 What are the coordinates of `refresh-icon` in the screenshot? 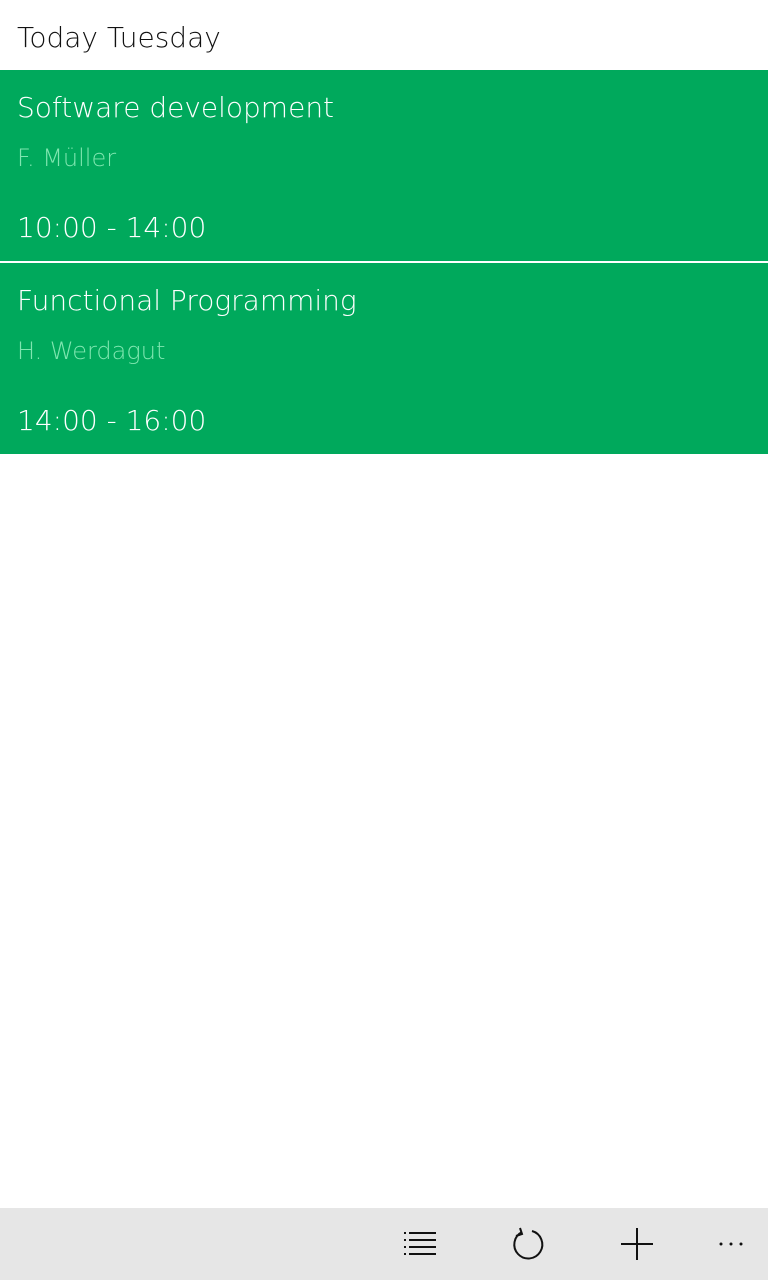 It's located at (528, 1244).